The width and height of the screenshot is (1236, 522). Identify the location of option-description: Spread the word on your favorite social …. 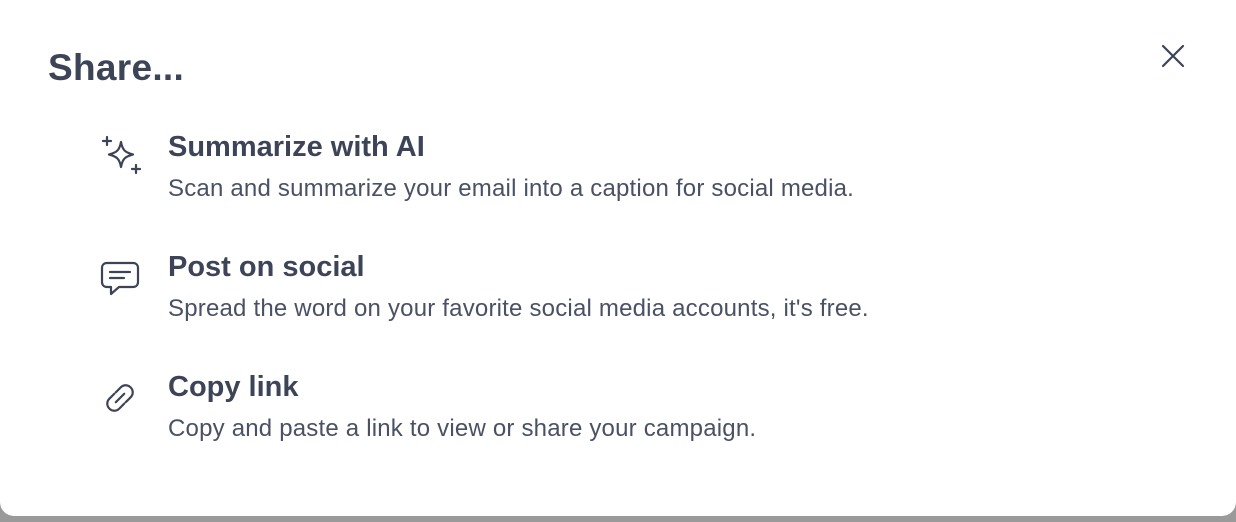
(518, 308).